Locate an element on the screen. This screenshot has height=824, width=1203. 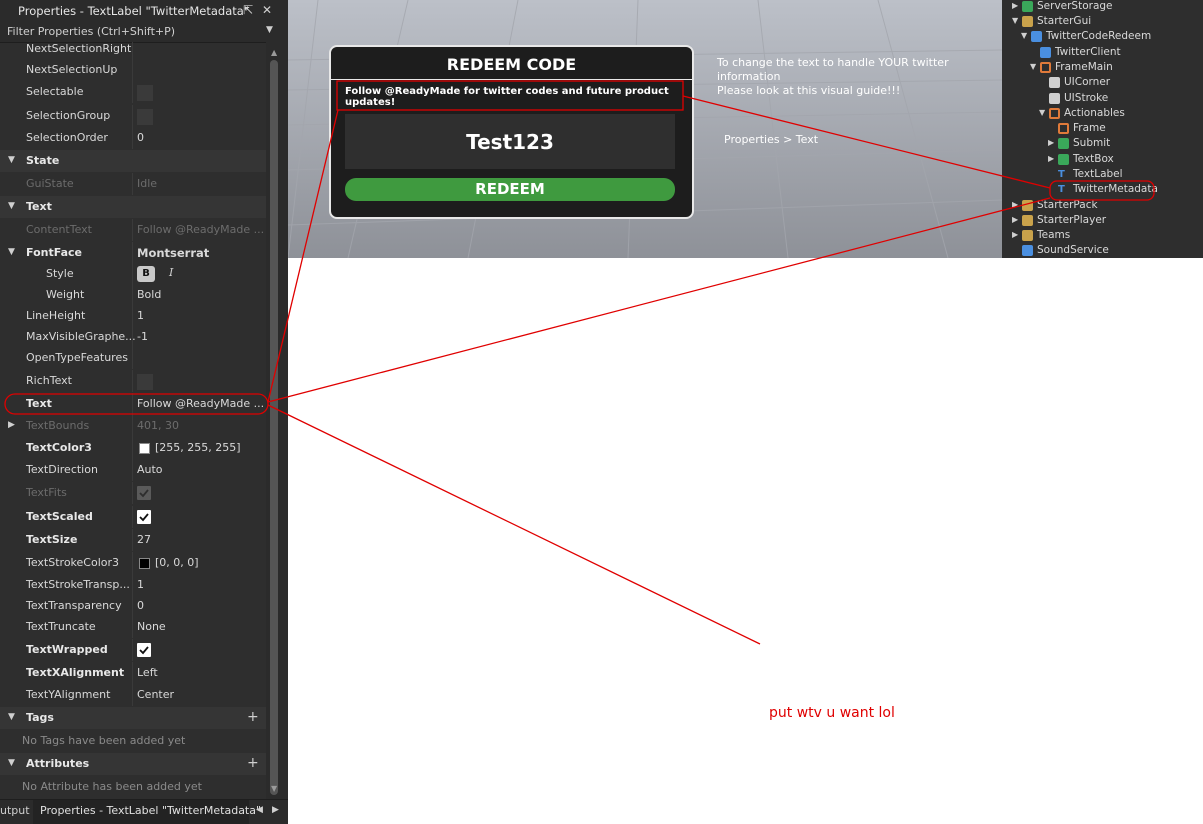
category-text: ▼ Text is located at coordinates (133, 207).